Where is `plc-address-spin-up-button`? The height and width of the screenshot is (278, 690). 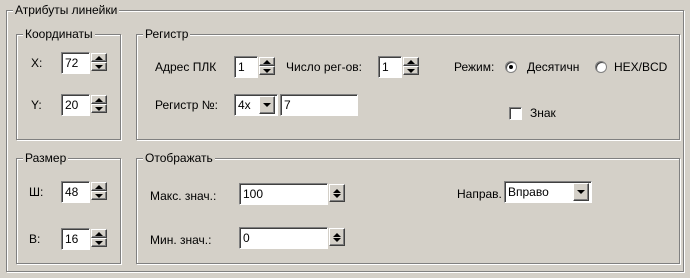
plc-address-spin-up-button is located at coordinates (267, 61).